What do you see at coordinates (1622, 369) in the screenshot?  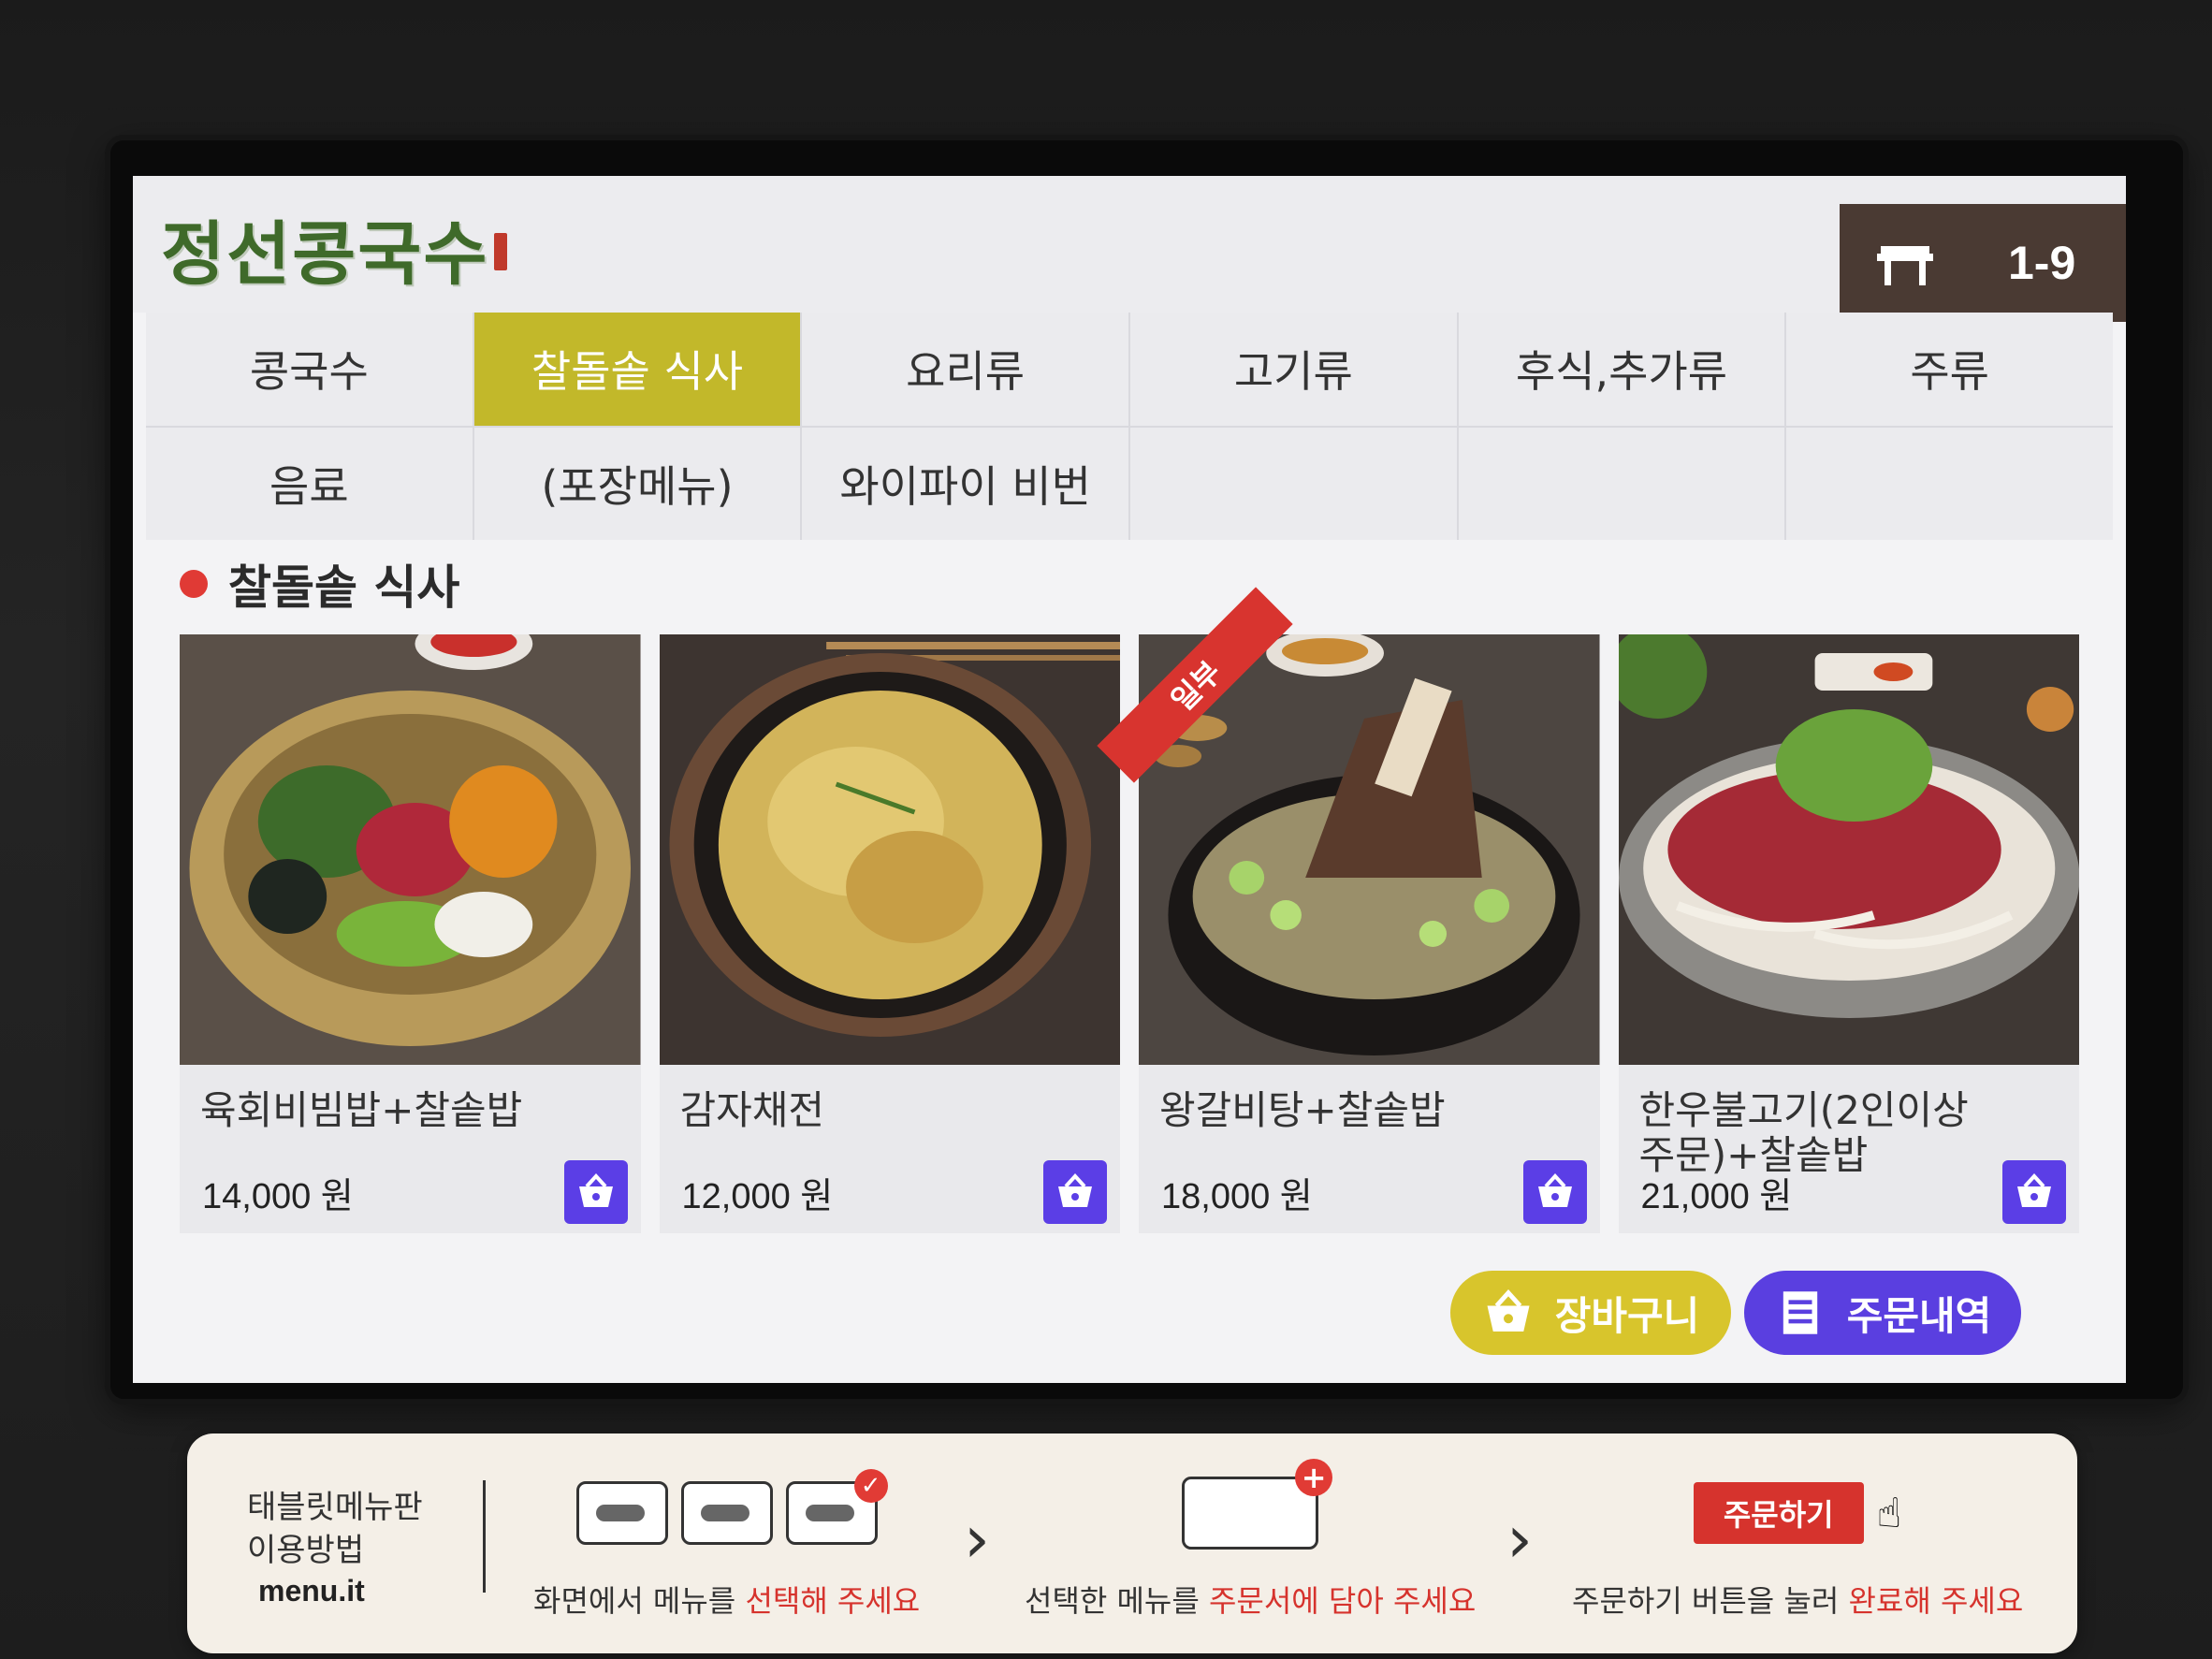 I see `category-tab-5: 후식,추가류` at bounding box center [1622, 369].